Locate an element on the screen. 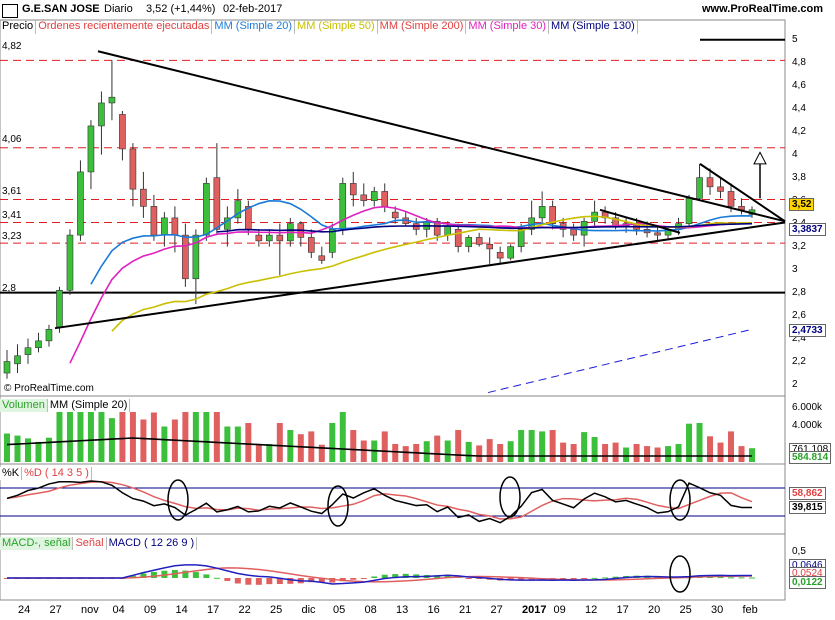 This screenshot has width=835, height=620. level-label-323: 3,23 is located at coordinates (12, 236).